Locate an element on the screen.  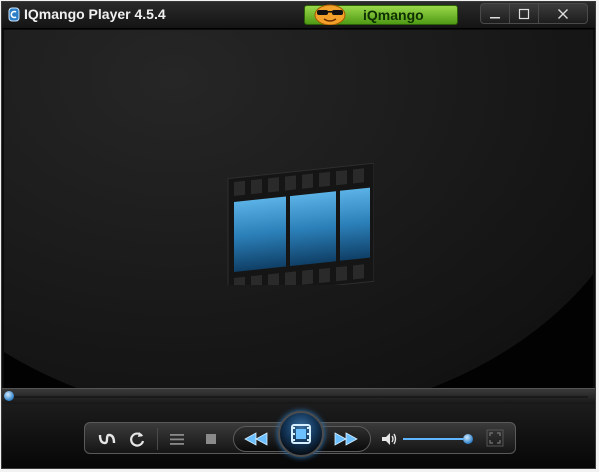
repeat-mode-button is located at coordinates (107, 439).